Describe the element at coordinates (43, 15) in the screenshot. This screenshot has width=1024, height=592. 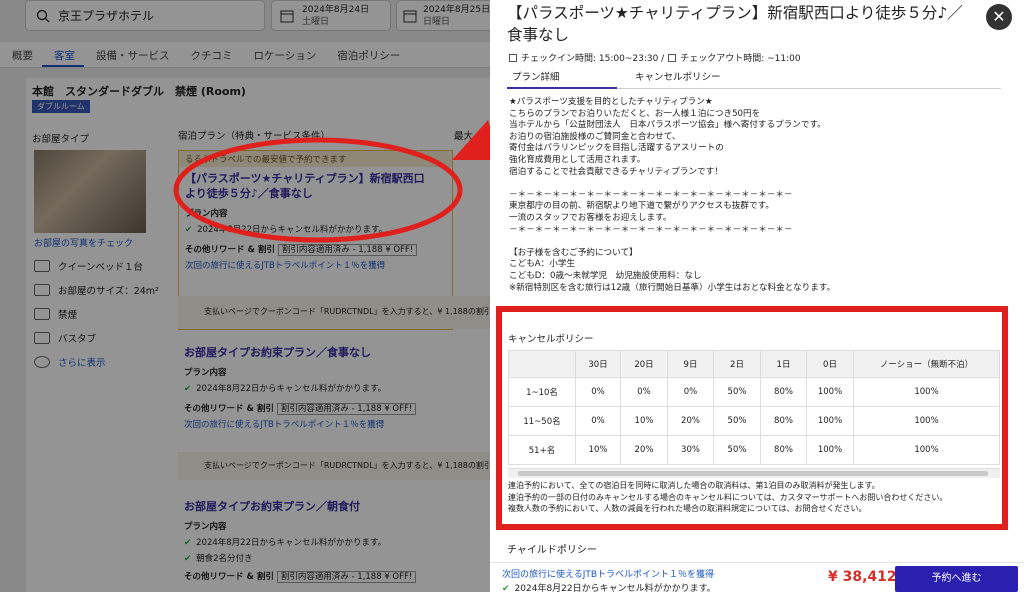
I see `search-icon` at that location.